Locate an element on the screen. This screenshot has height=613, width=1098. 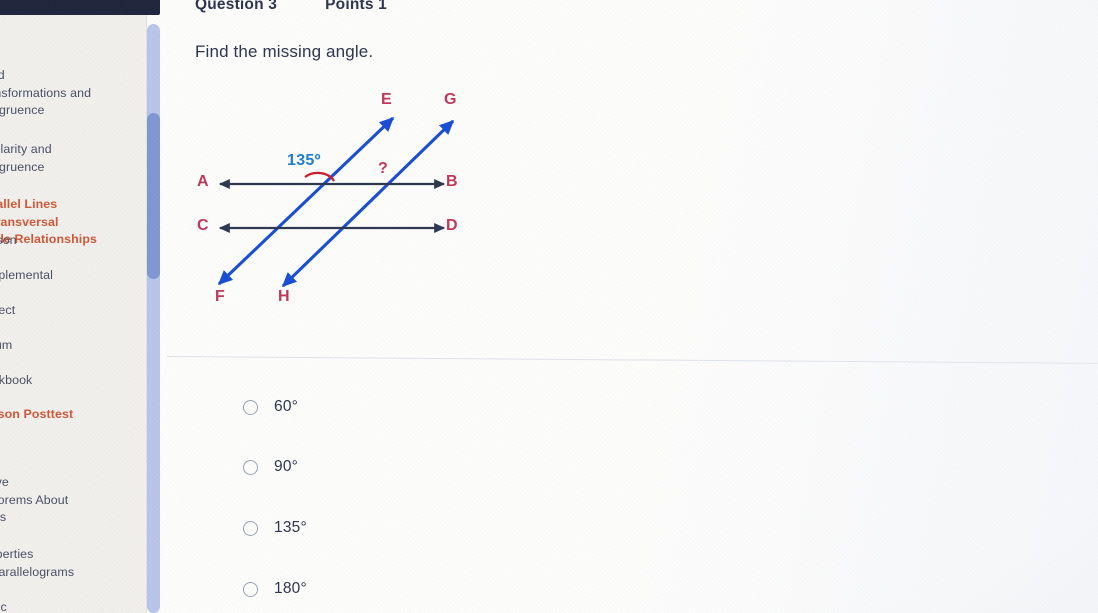
sidebar-item-workbook: Workbook is located at coordinates (16, 381).